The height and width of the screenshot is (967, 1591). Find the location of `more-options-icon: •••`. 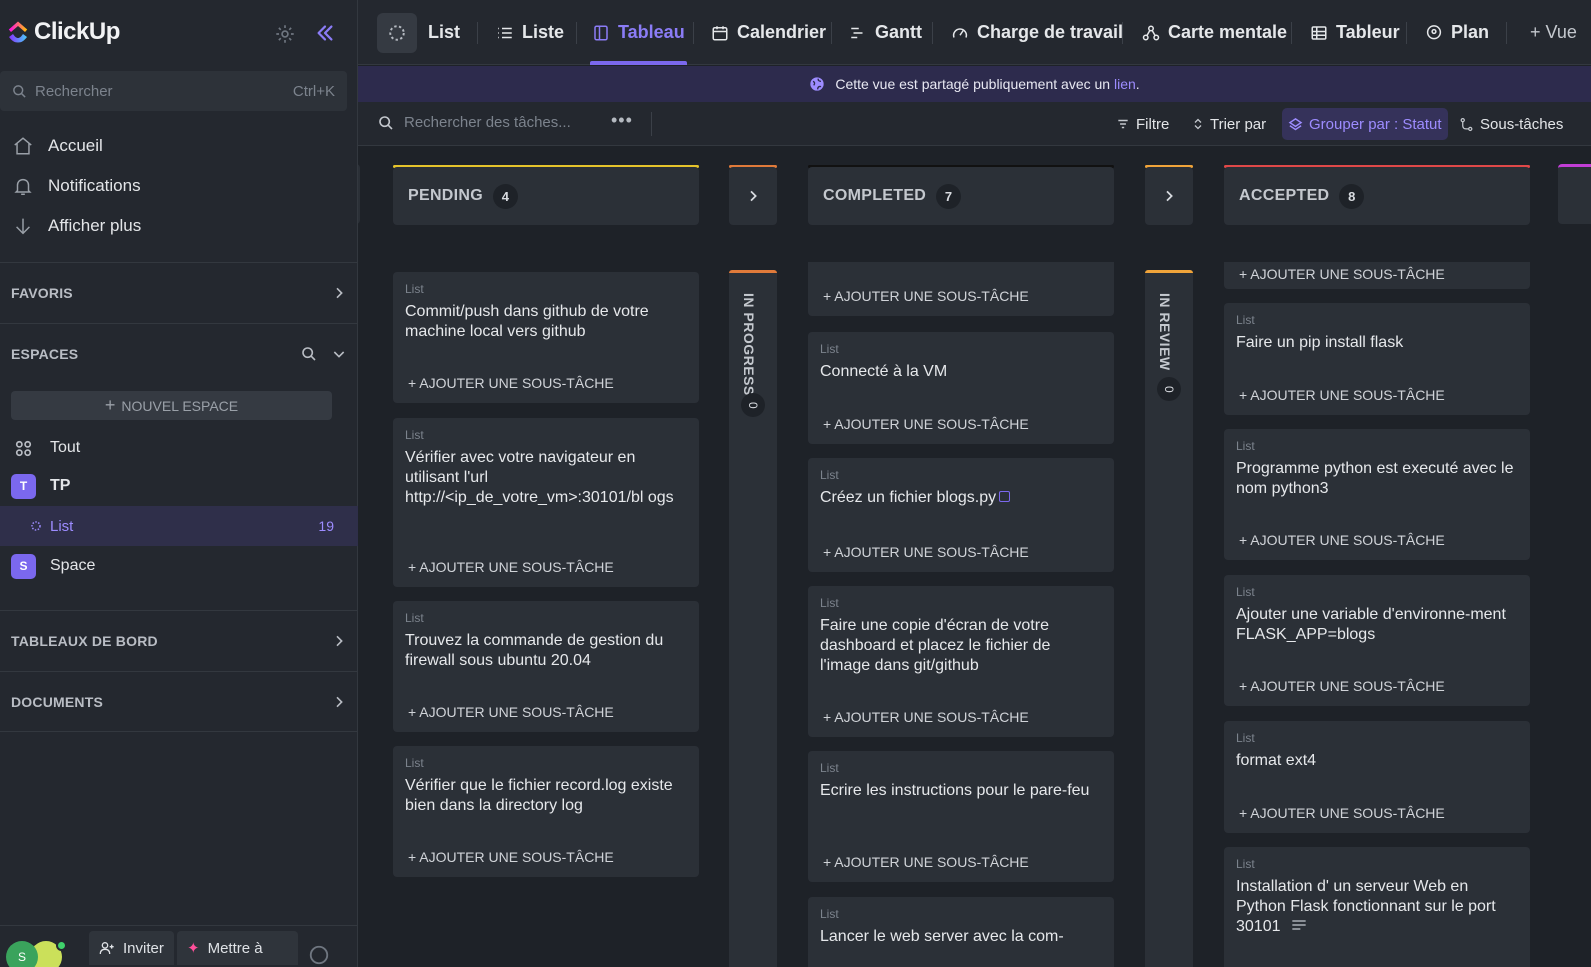

more-options-icon: ••• is located at coordinates (622, 120).